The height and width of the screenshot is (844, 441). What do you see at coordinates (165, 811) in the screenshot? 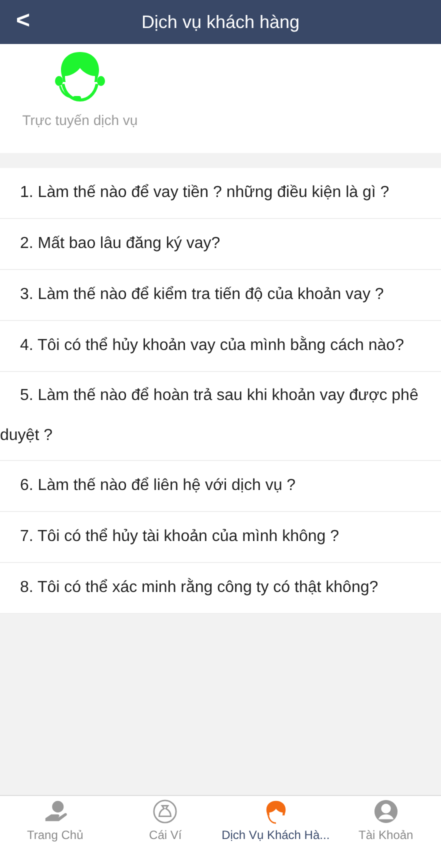
I see `wallet-tab-icon` at bounding box center [165, 811].